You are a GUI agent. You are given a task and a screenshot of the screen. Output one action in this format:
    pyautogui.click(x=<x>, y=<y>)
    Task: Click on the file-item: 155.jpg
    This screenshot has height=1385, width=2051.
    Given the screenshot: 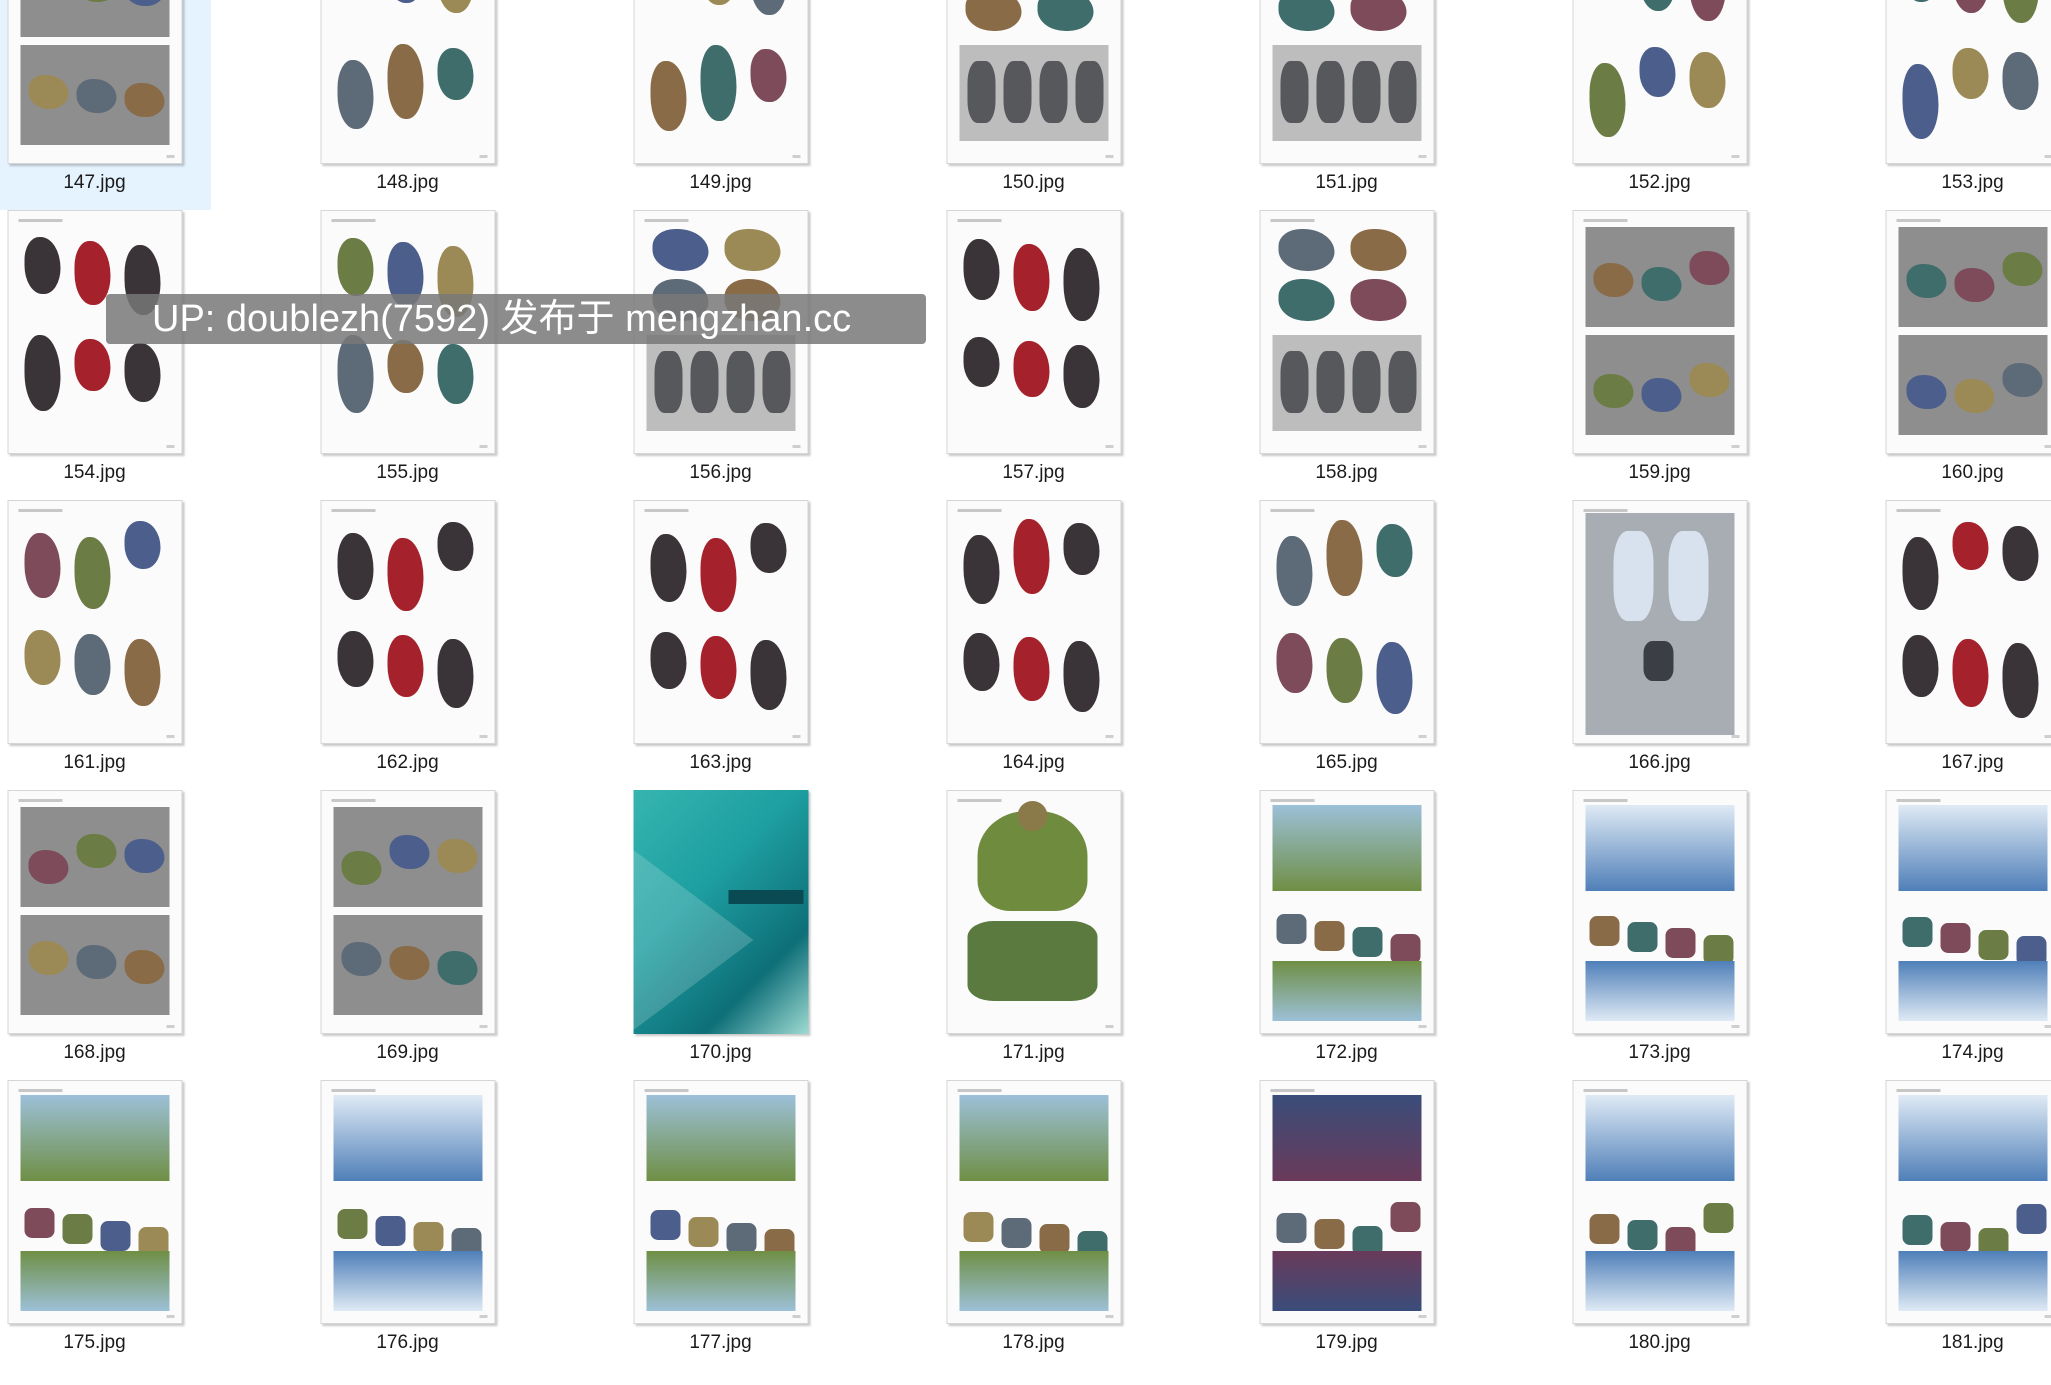 What is the action you would take?
    pyautogui.click(x=407, y=355)
    